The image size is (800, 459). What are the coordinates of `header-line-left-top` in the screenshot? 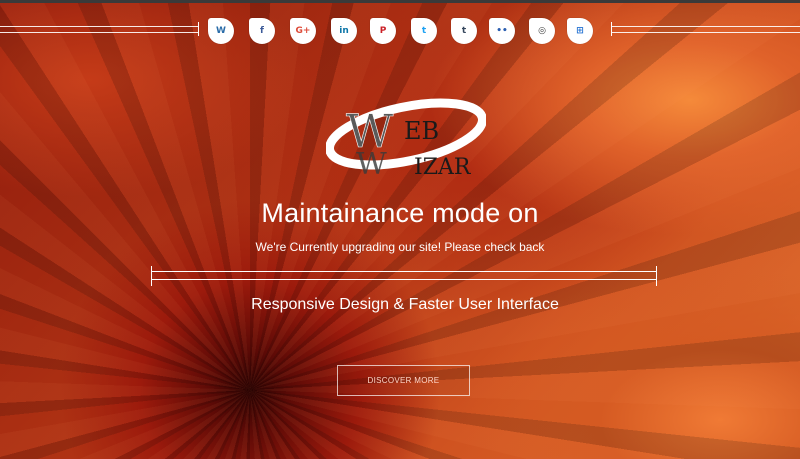 It's located at (99, 26).